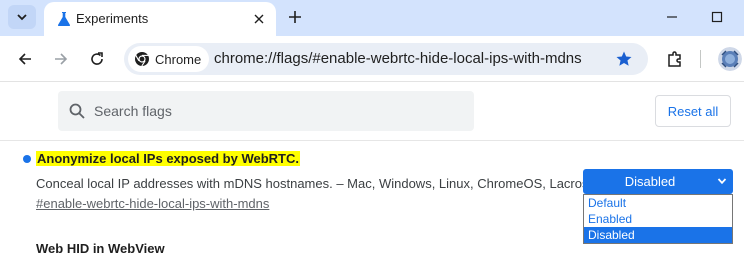 The width and height of the screenshot is (744, 253). What do you see at coordinates (658, 235) in the screenshot?
I see `option-disabled: Disabled` at bounding box center [658, 235].